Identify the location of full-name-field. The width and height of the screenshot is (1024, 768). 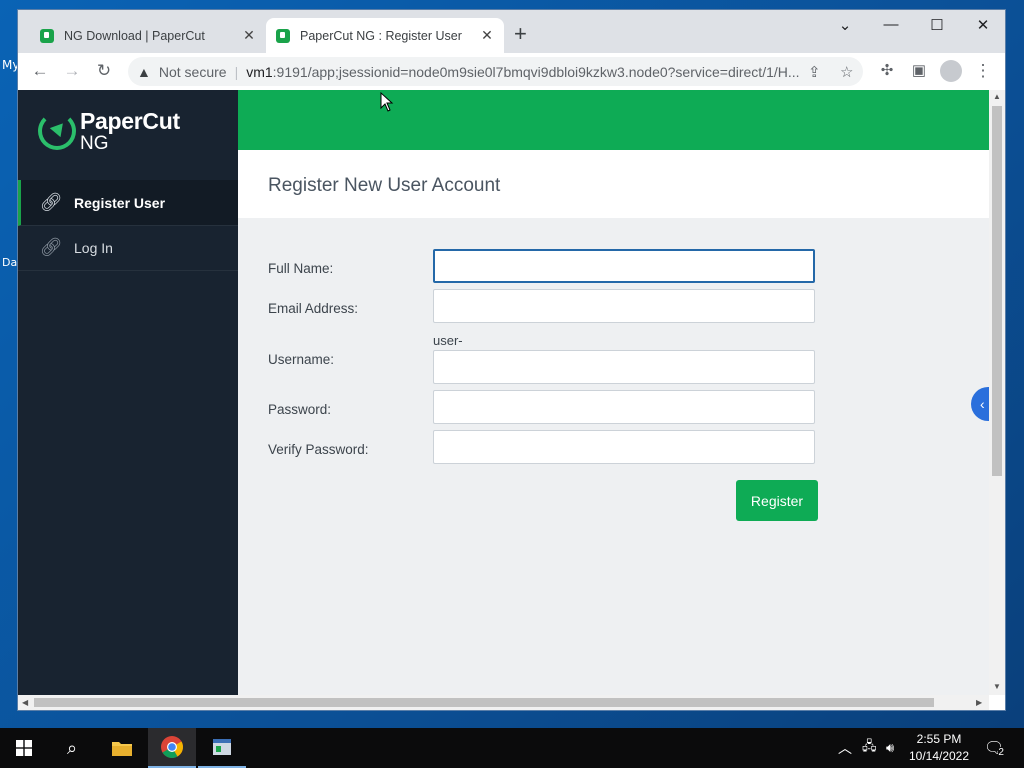
(624, 266).